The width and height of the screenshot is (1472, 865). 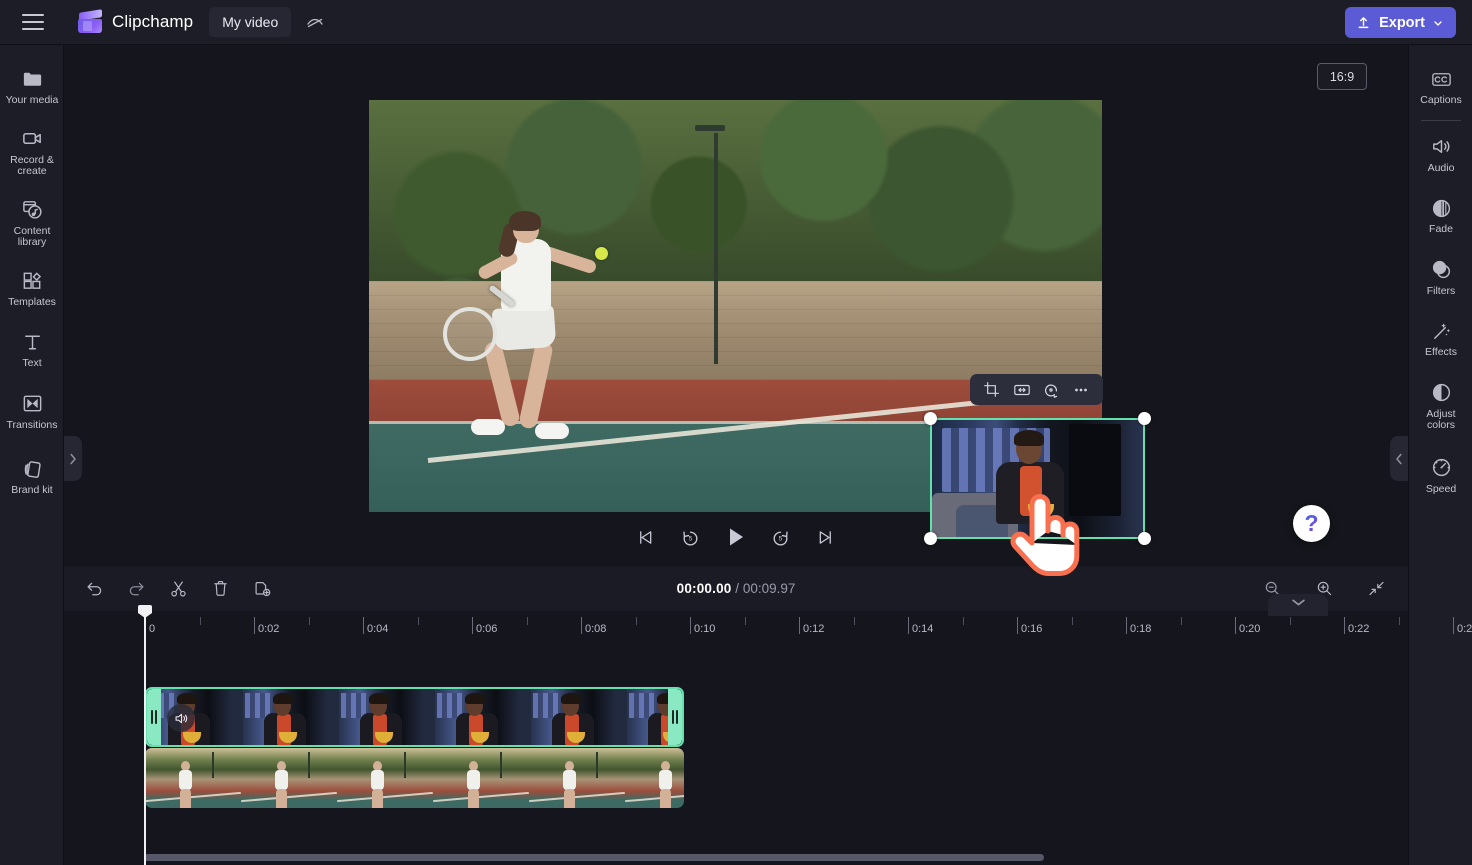 What do you see at coordinates (1022, 390) in the screenshot?
I see `fit-width-icon` at bounding box center [1022, 390].